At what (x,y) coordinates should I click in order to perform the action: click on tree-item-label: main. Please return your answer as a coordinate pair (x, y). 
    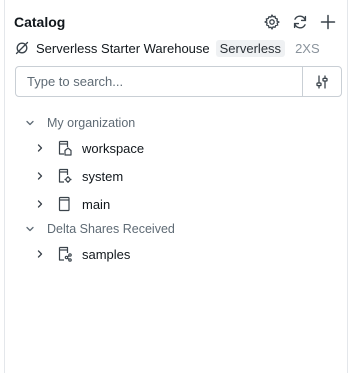
    Looking at the image, I should click on (96, 204).